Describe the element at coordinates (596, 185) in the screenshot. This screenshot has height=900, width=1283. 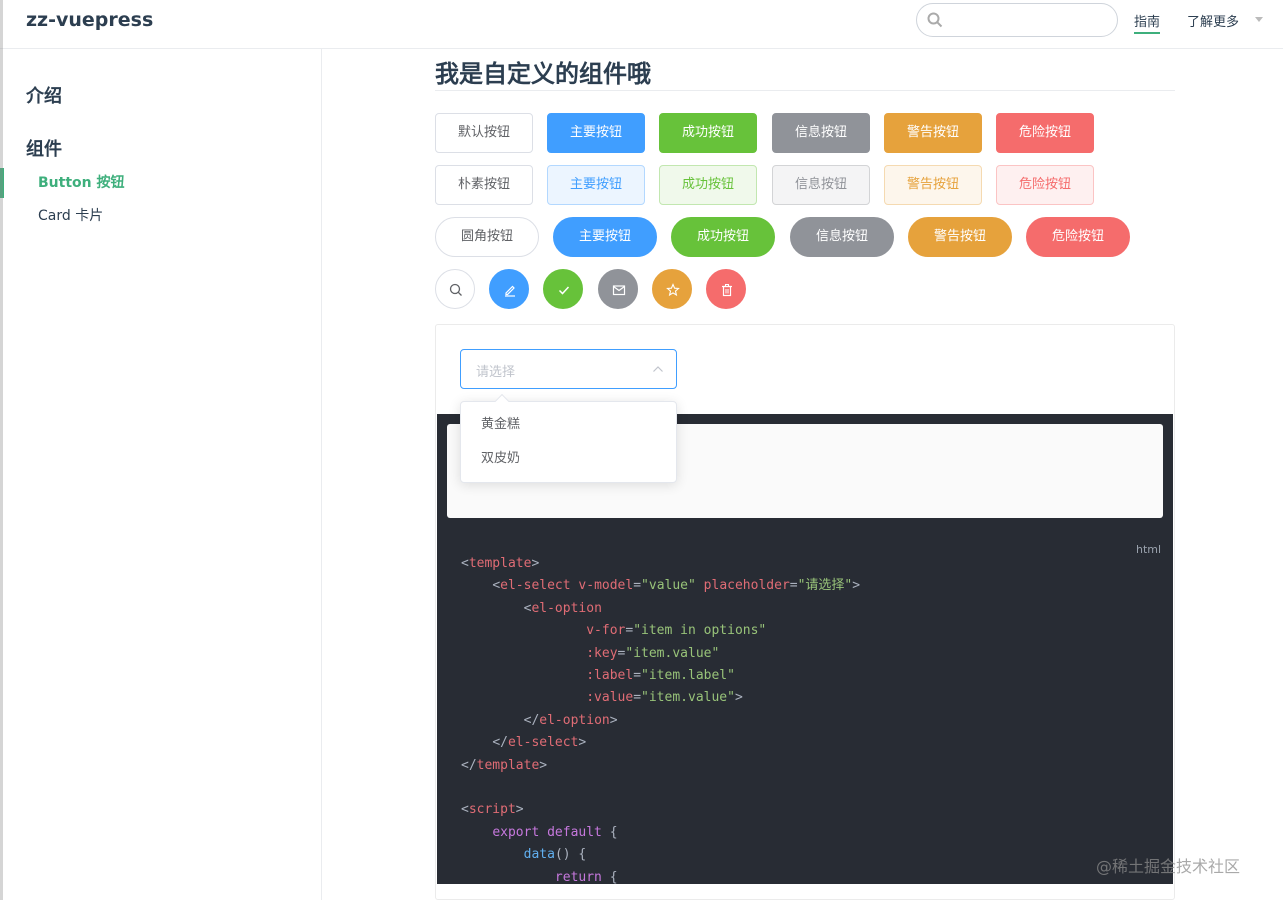
I see `plain-primary-button: 主要按钮` at that location.